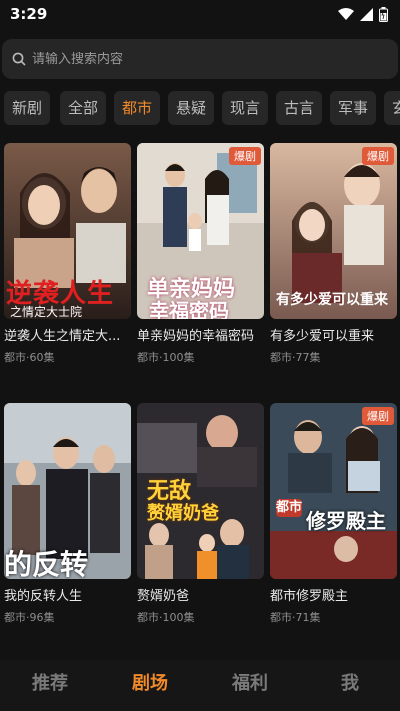 Image resolution: width=400 pixels, height=711 pixels. Describe the element at coordinates (19, 59) in the screenshot. I see `search-icon` at that location.